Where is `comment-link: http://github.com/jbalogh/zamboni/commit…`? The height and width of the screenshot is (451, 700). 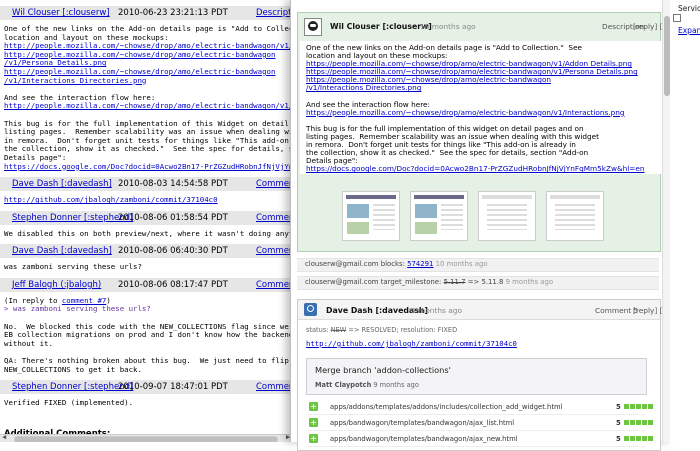
comment-link: http://github.com/jbalogh/zamboni/commit… is located at coordinates (111, 199).